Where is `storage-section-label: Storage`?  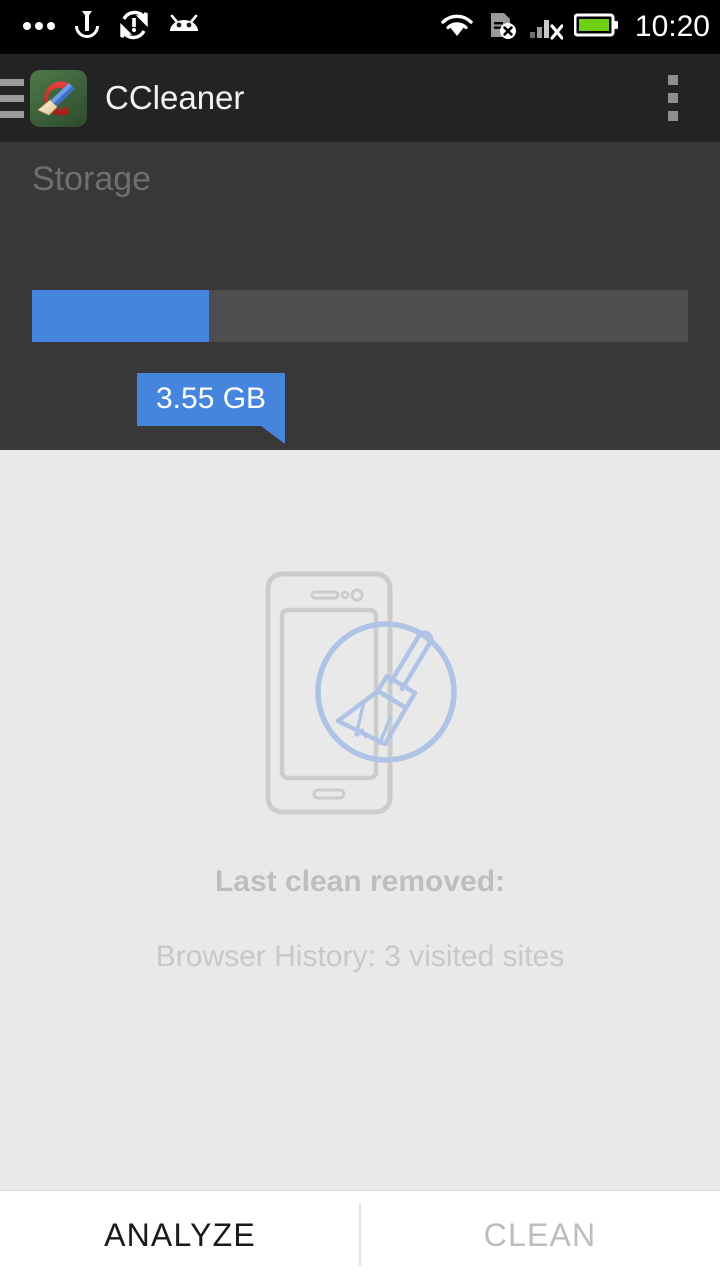
storage-section-label: Storage is located at coordinates (92, 179).